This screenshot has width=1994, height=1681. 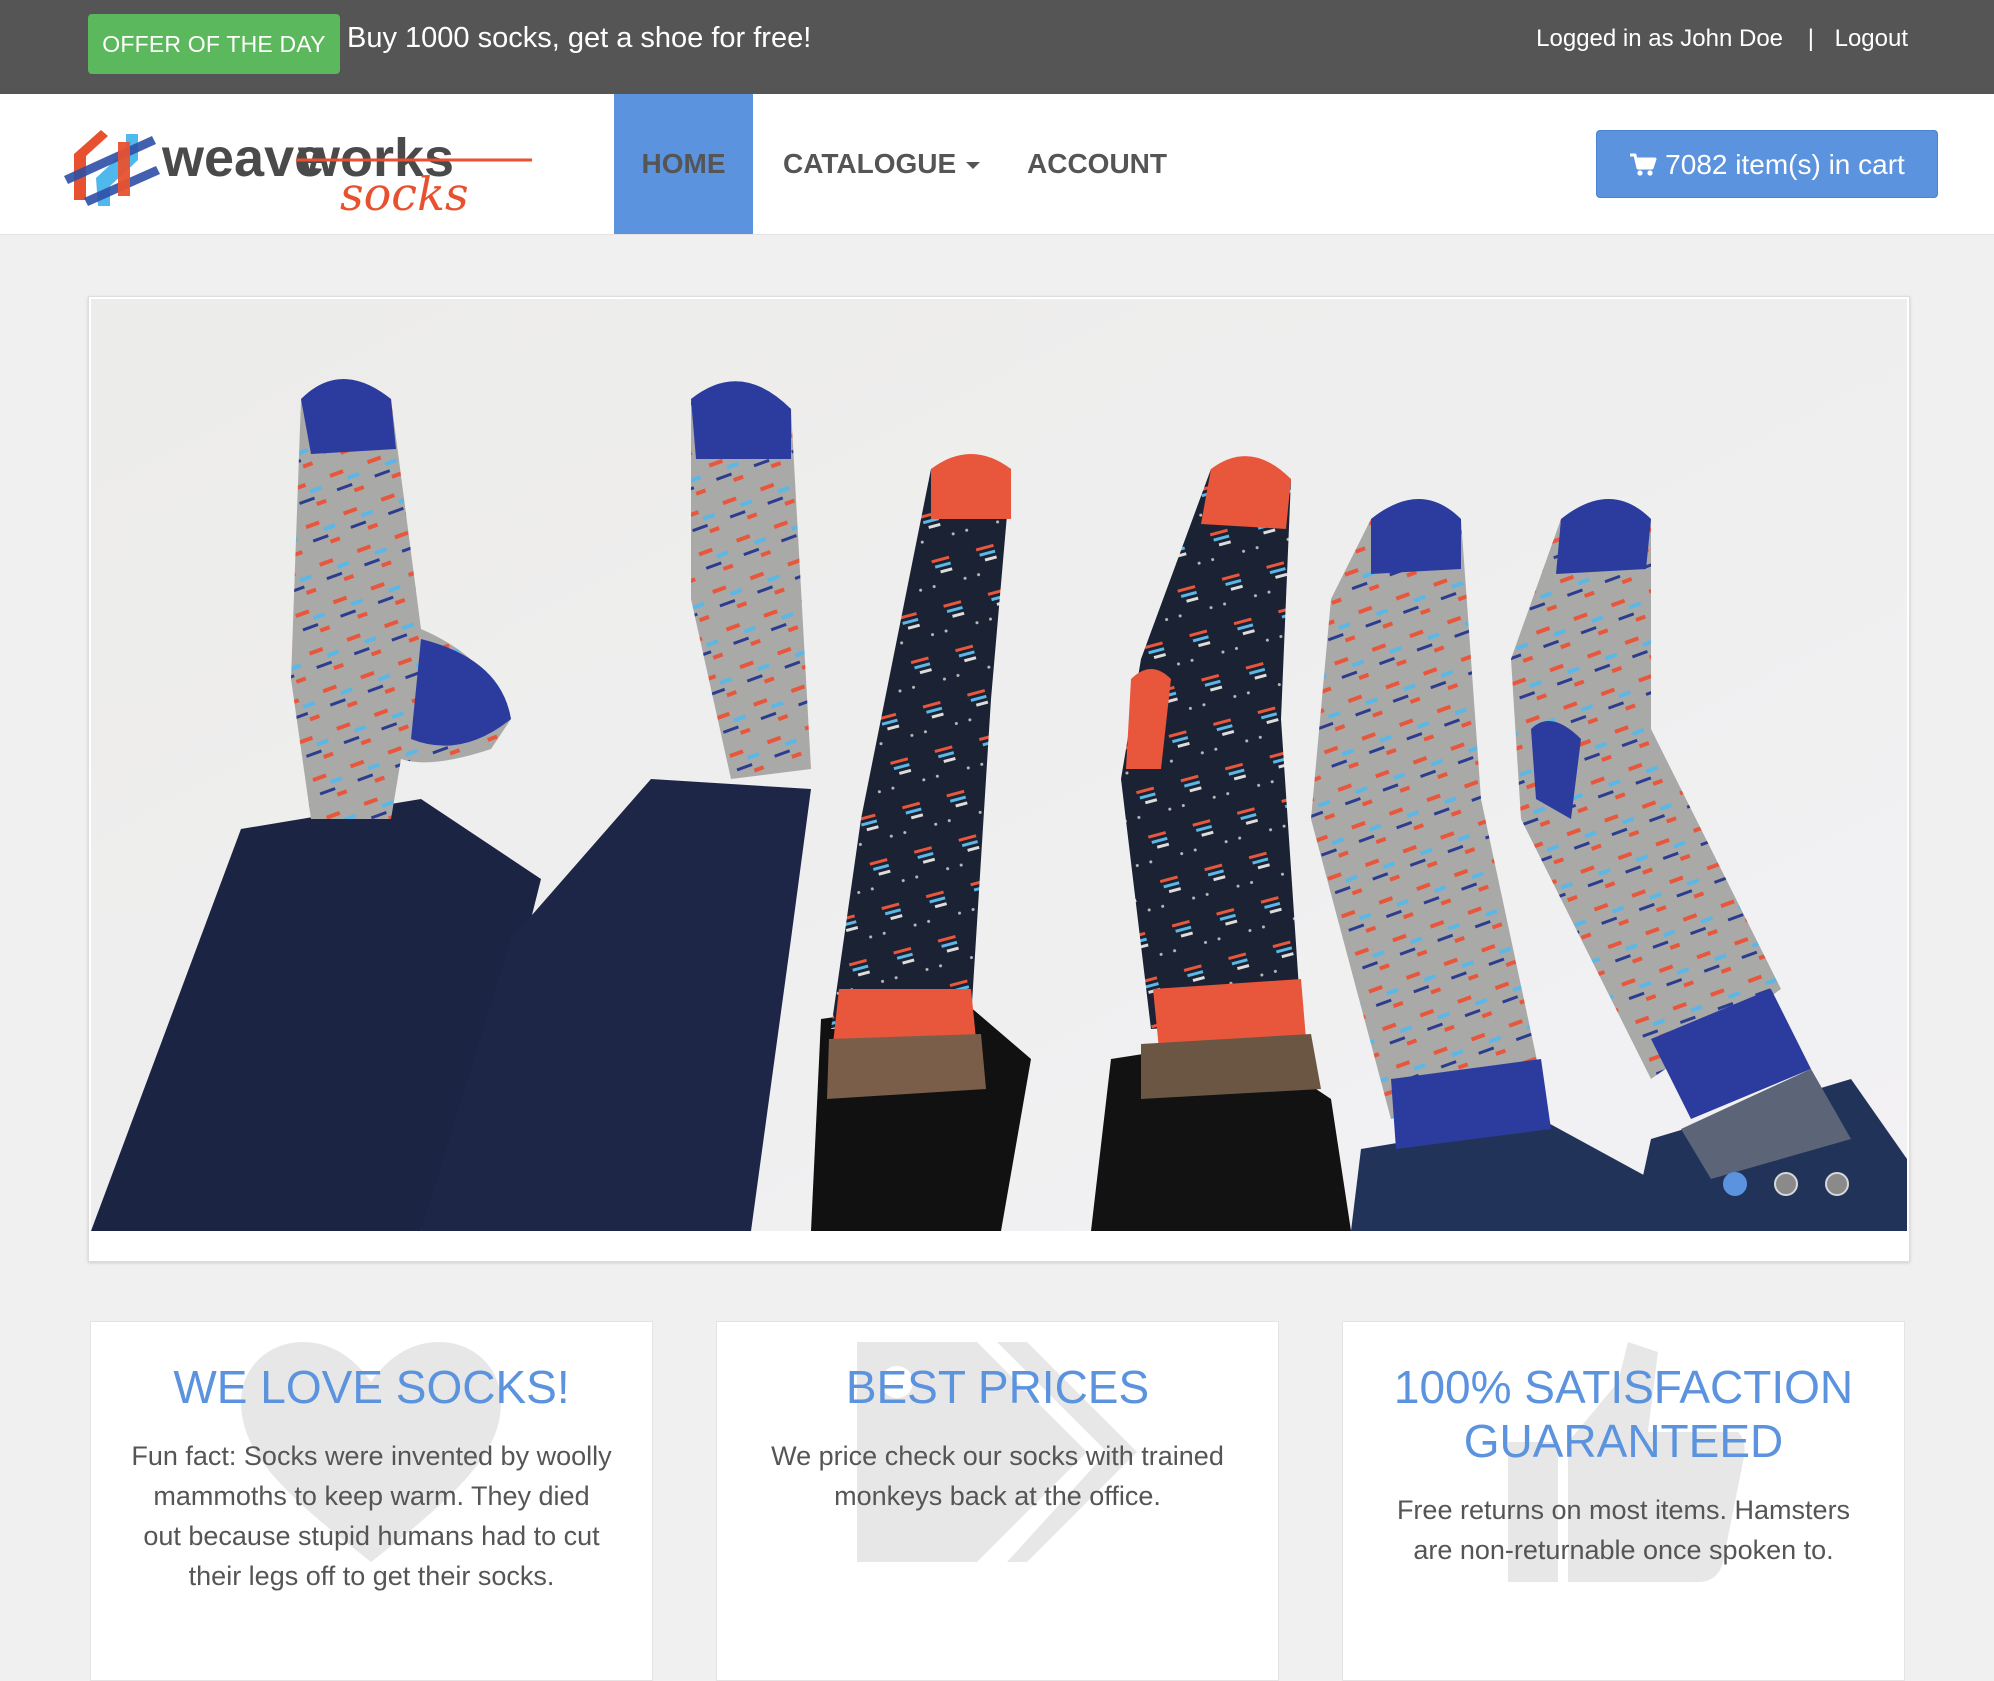 I want to click on user-menu: Logged in as John Doe | Logout, so click(x=1722, y=39).